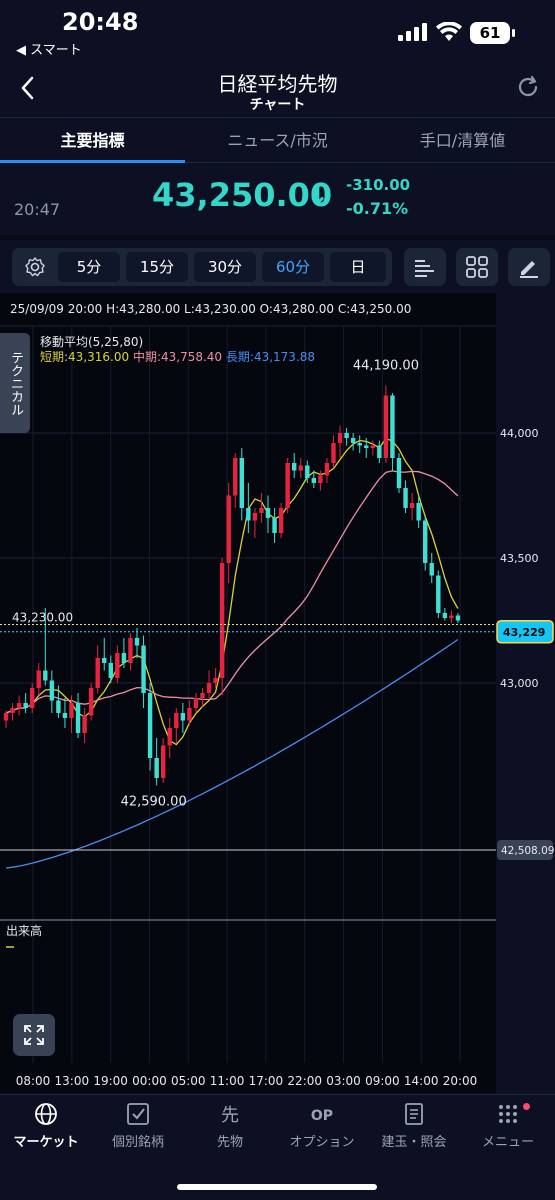  Describe the element at coordinates (92, 141) in the screenshot. I see `tab-main-indicators: 主要指標` at that location.